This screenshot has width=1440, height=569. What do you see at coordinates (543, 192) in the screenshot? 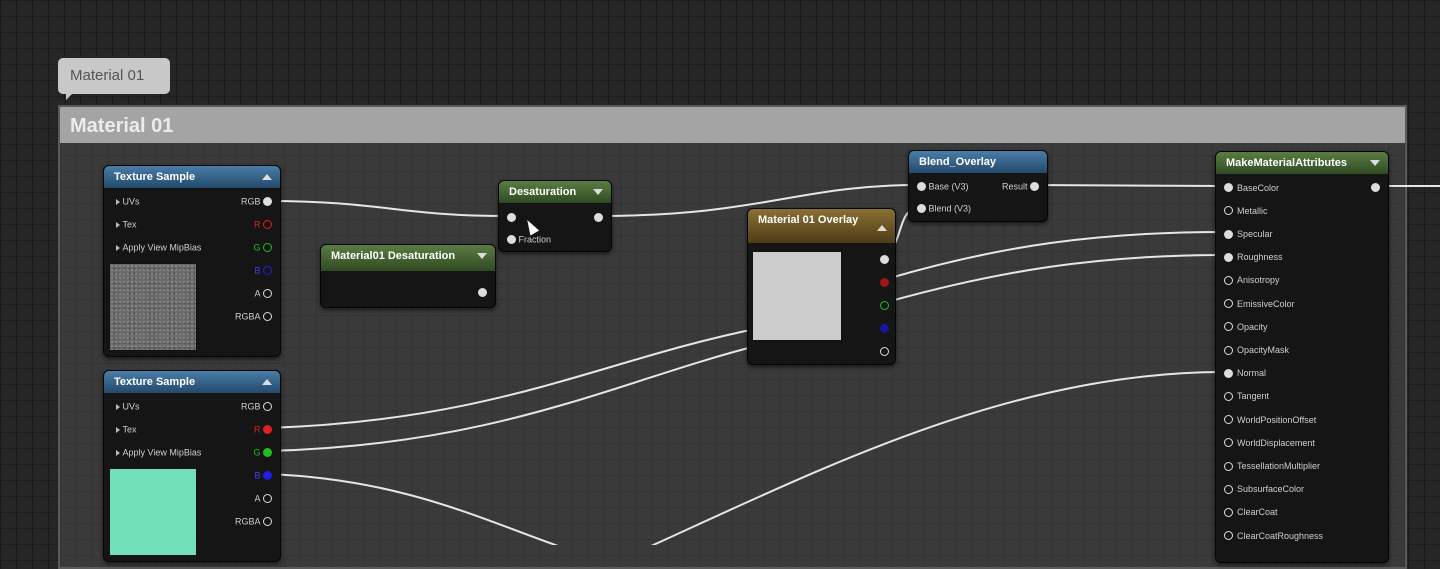
I see `node-title: Desaturation` at bounding box center [543, 192].